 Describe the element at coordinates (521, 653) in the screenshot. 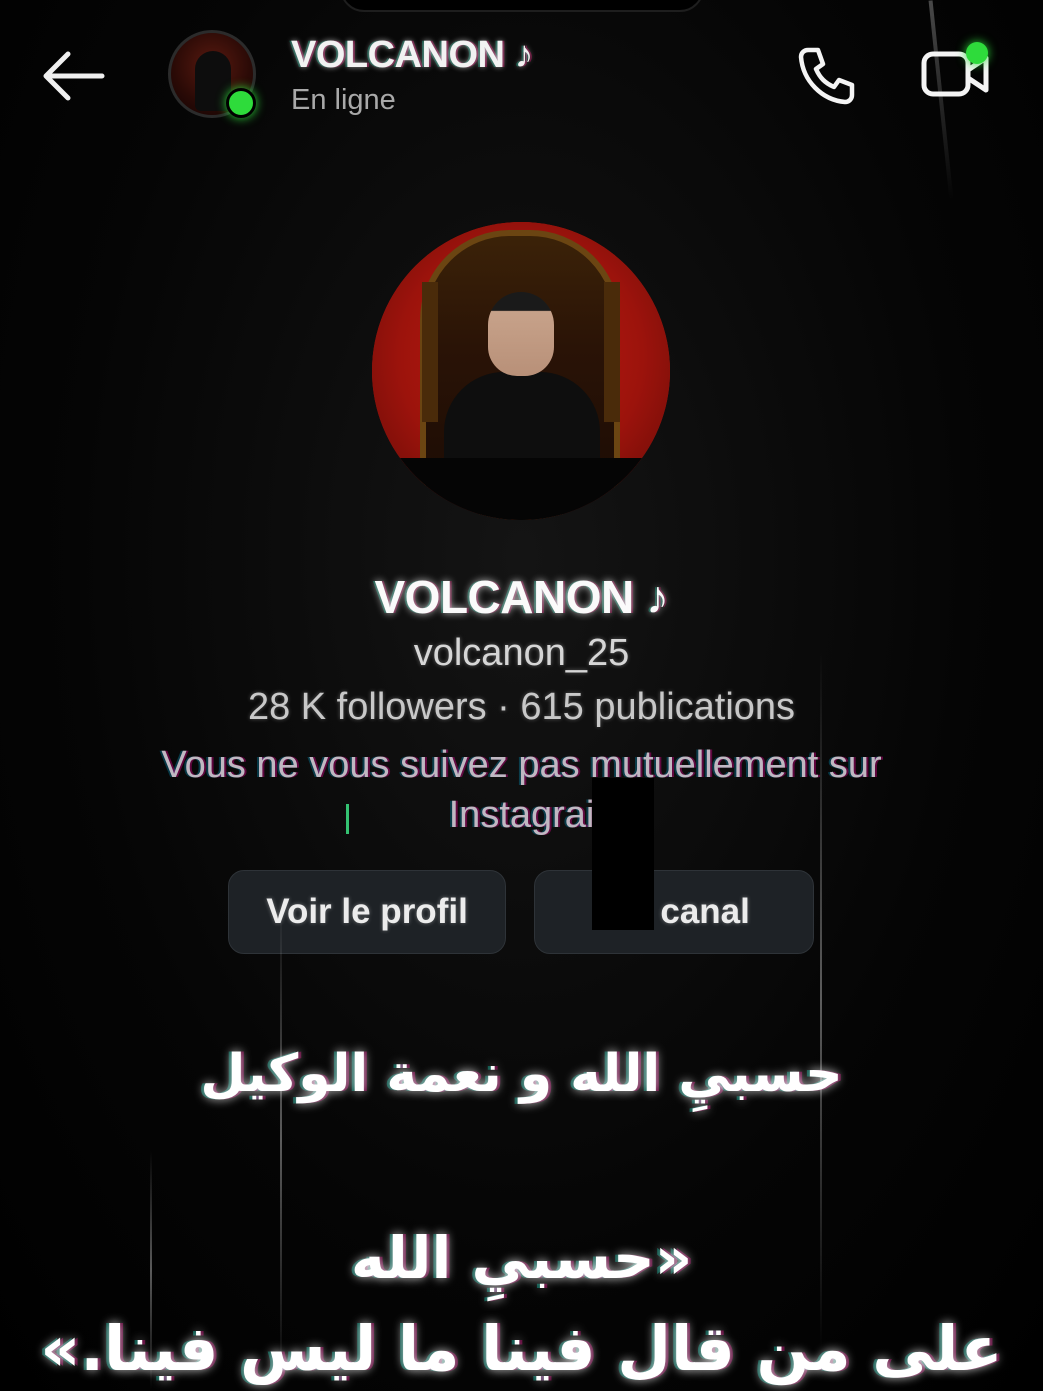

I see `profile-handle: volcanon_25` at that location.